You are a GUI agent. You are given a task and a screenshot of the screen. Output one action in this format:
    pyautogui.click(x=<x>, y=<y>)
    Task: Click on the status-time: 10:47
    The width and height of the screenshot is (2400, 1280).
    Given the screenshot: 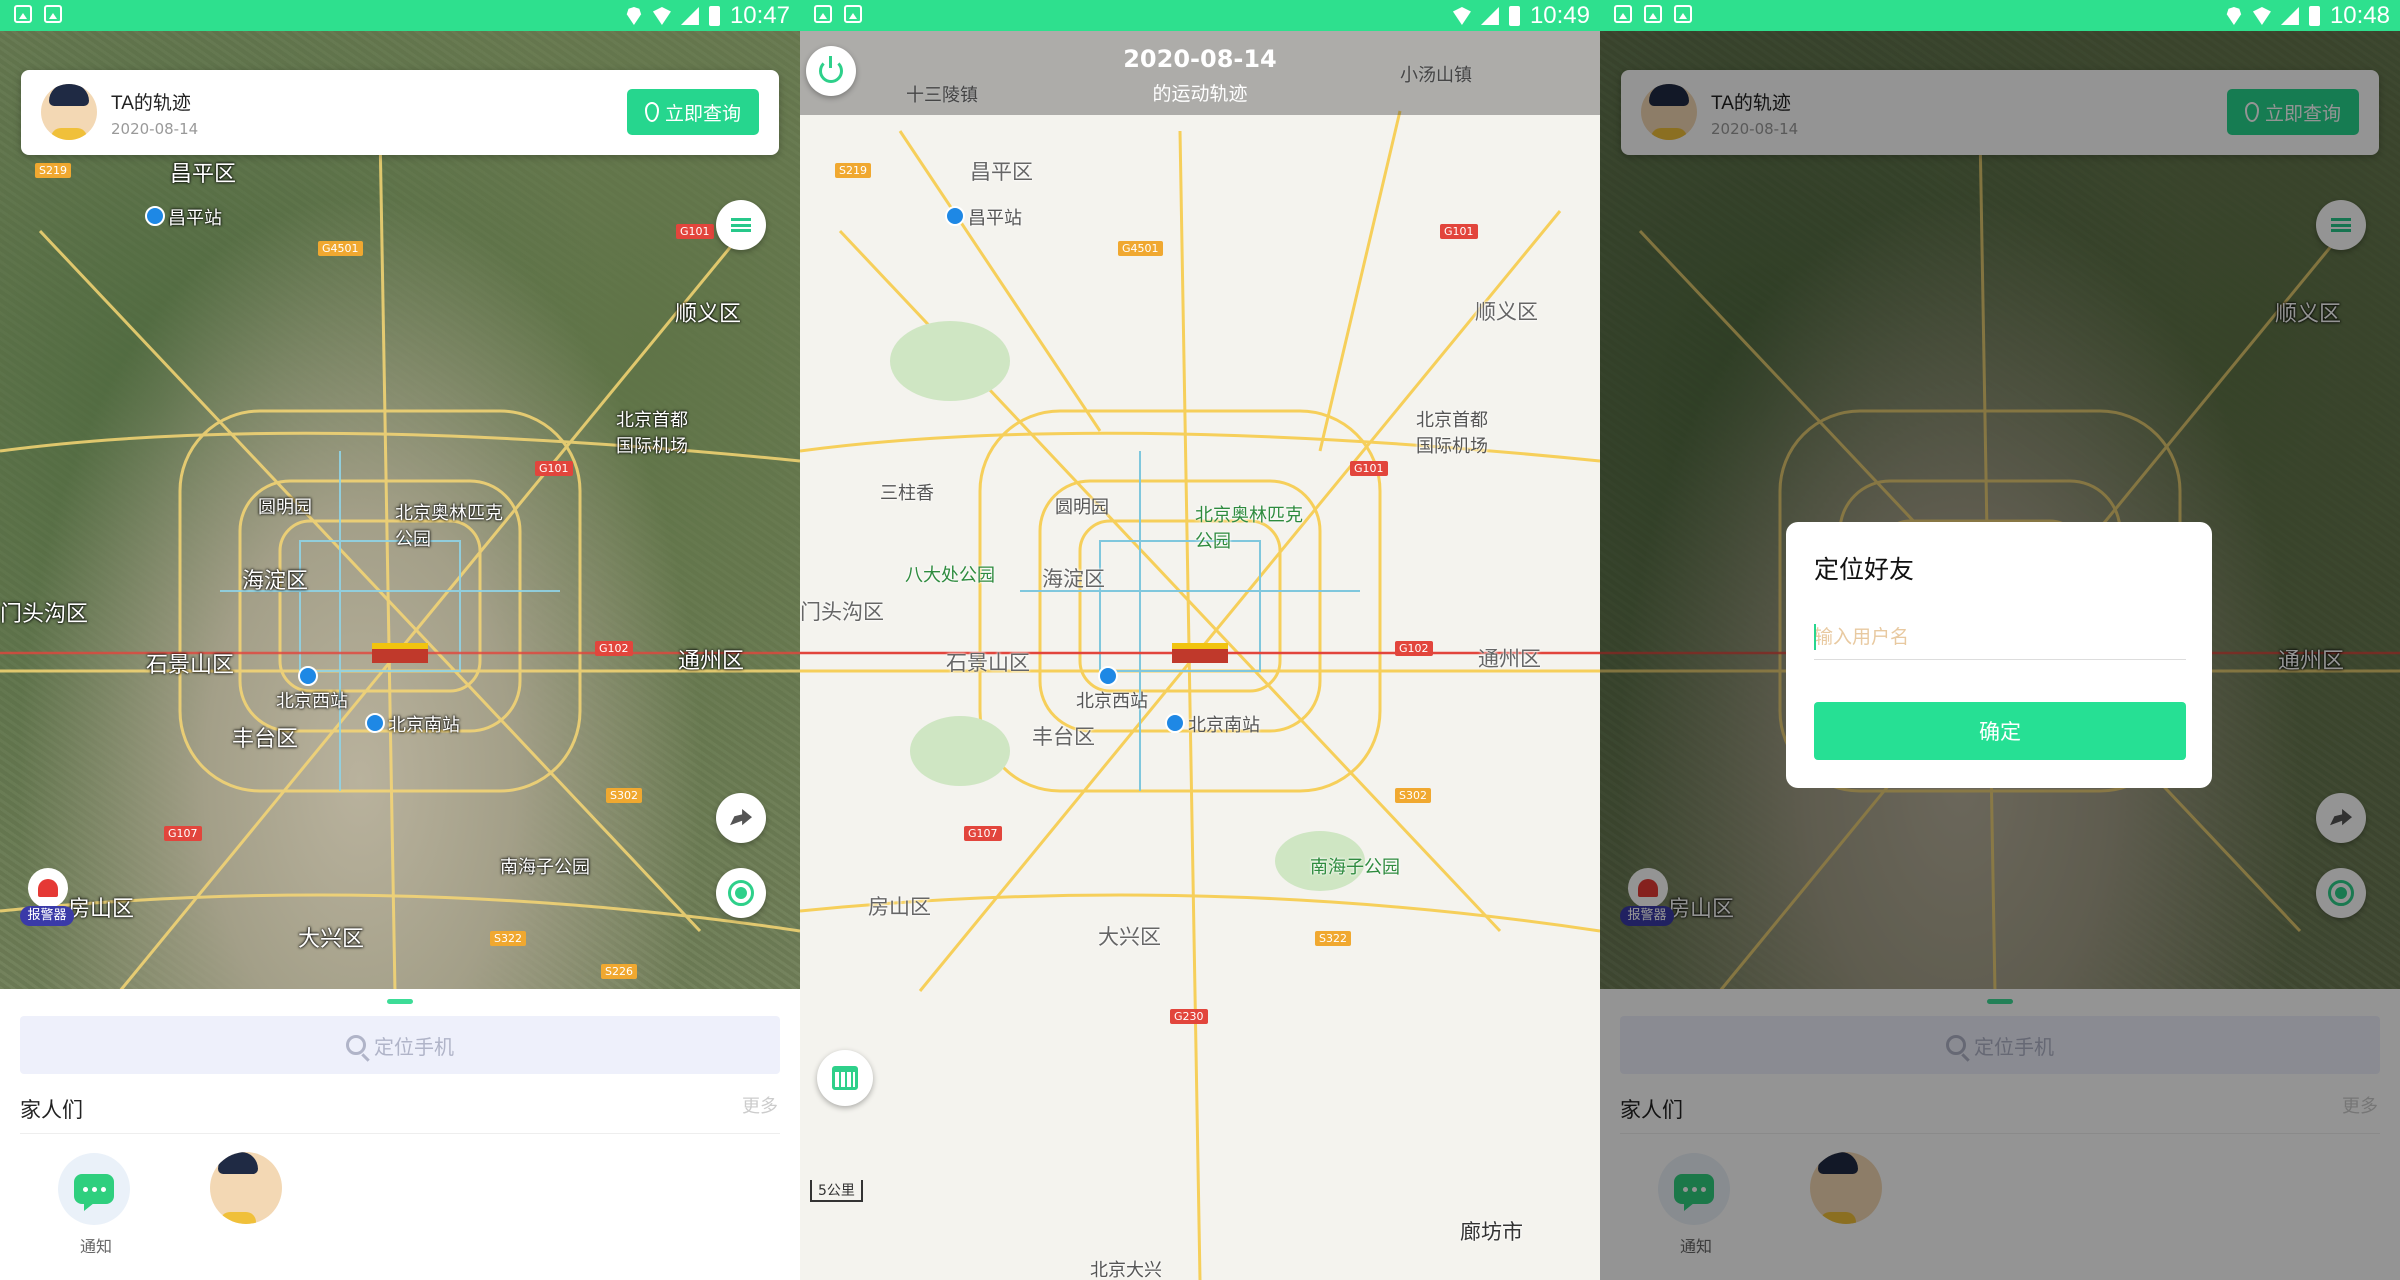 What is the action you would take?
    pyautogui.click(x=759, y=15)
    